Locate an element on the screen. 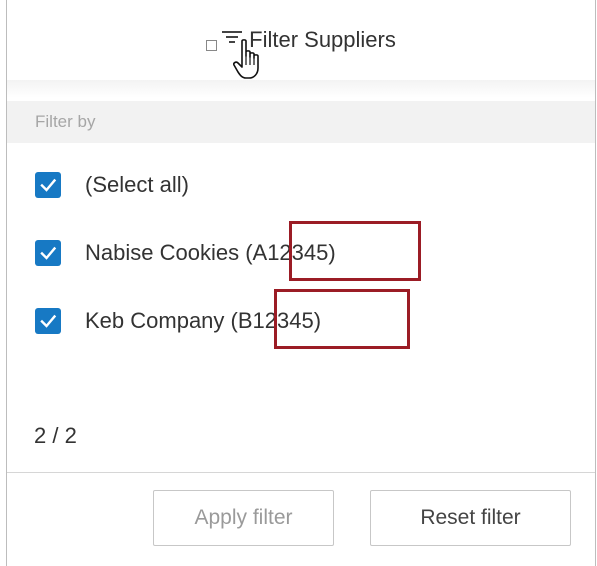 This screenshot has width=597, height=566. filter-header: Filter Suppliers is located at coordinates (301, 40).